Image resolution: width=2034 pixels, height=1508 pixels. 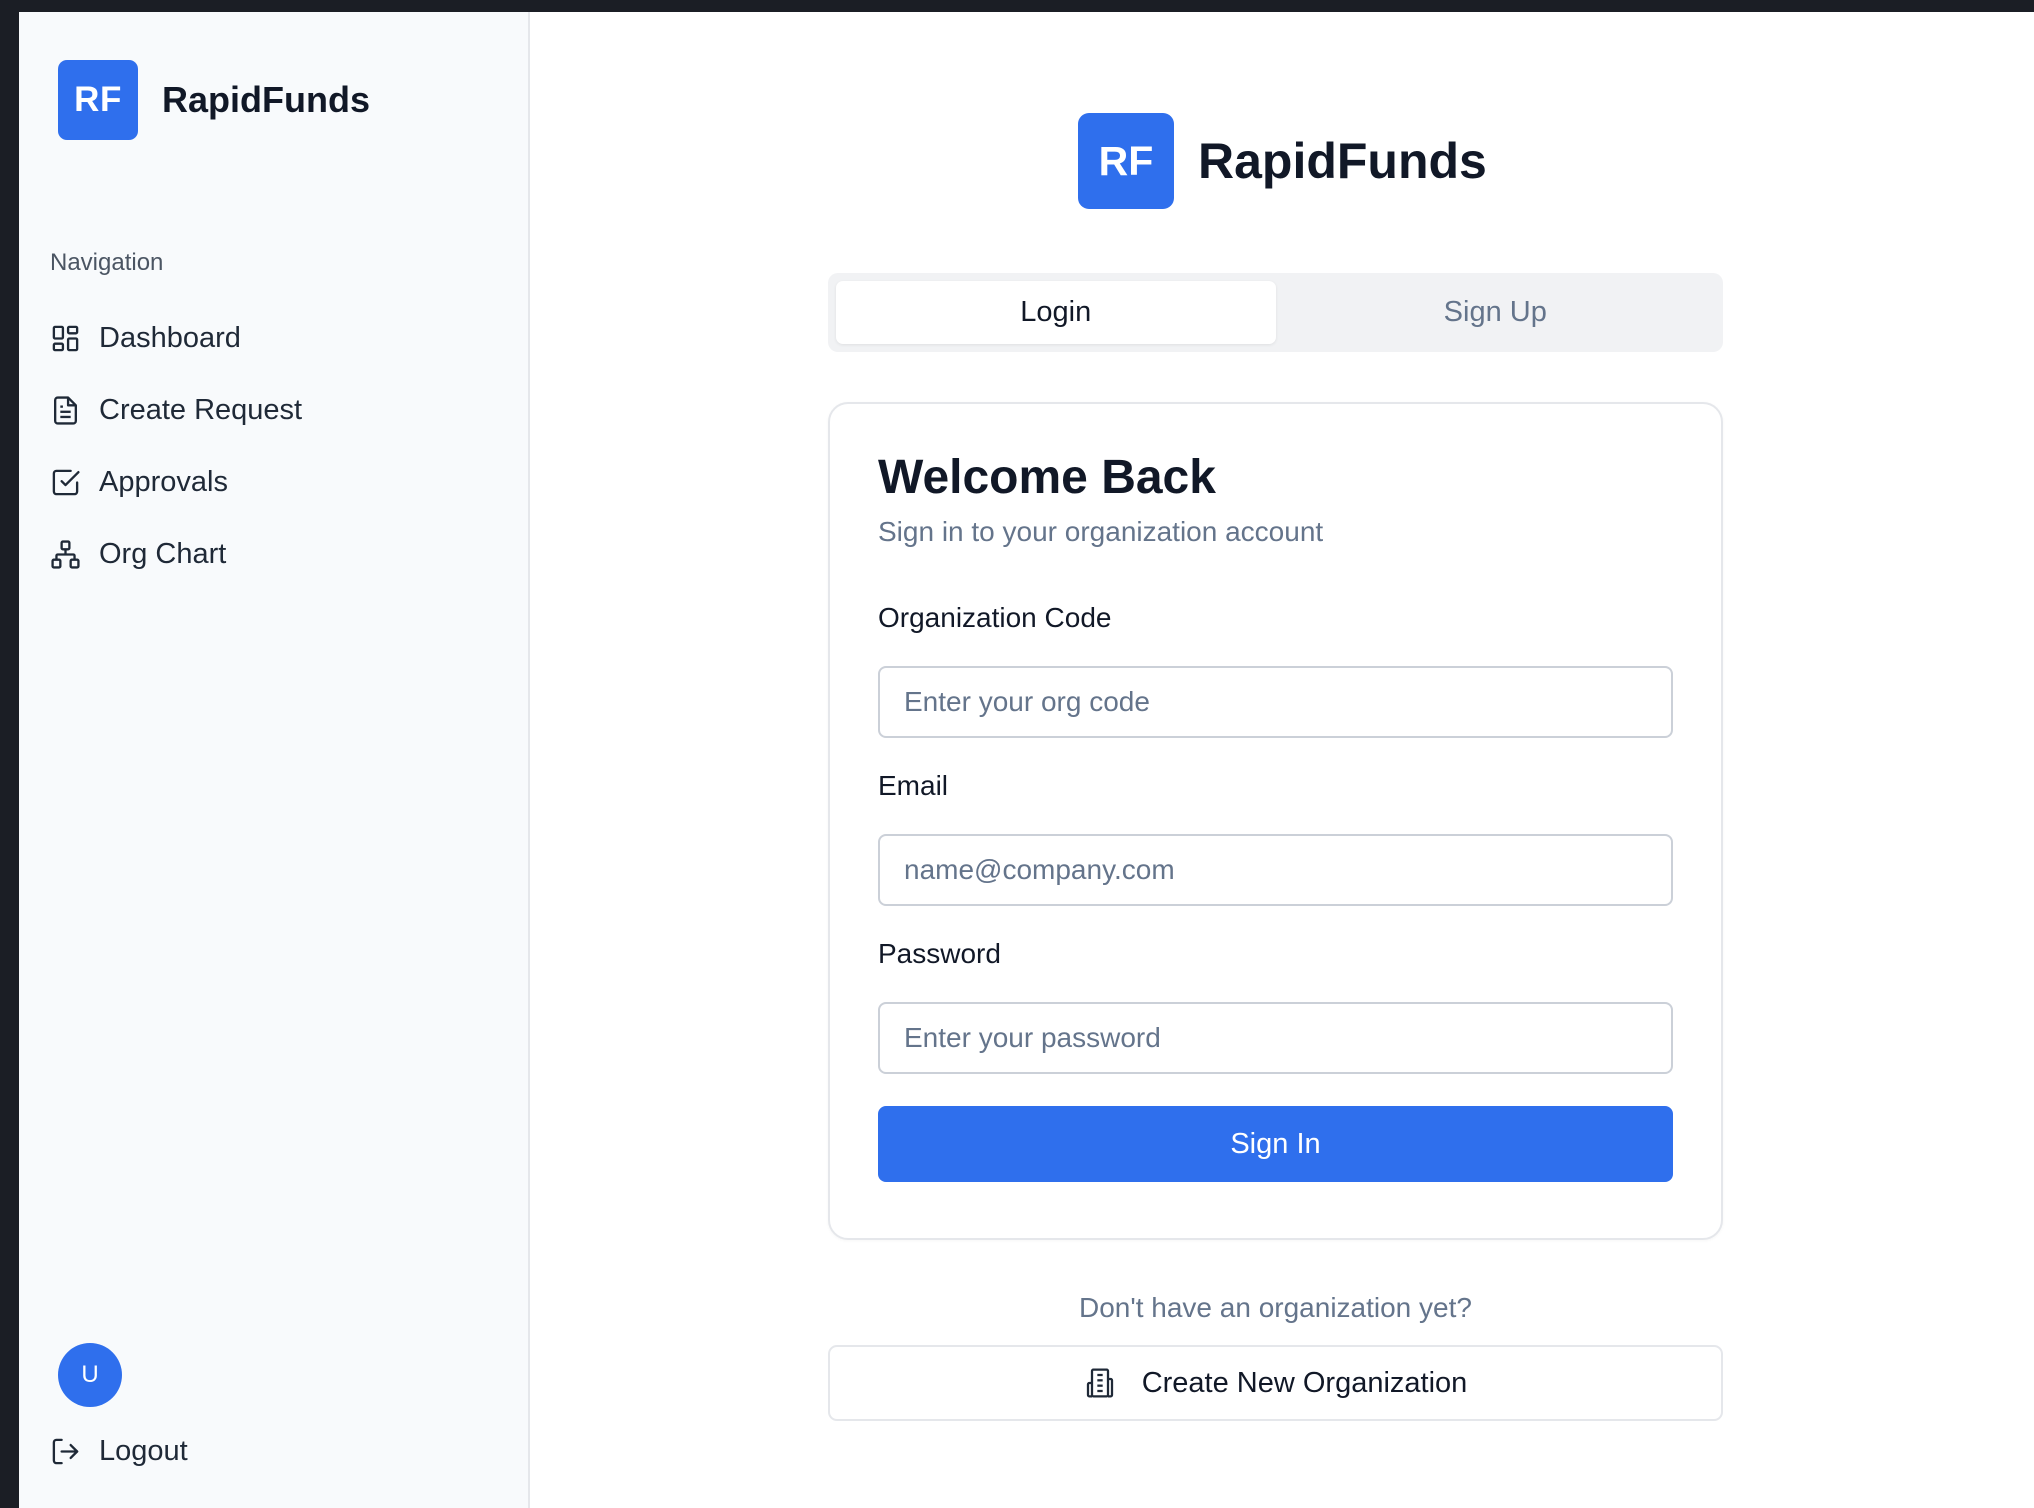 I want to click on password-field, so click(x=1275, y=1038).